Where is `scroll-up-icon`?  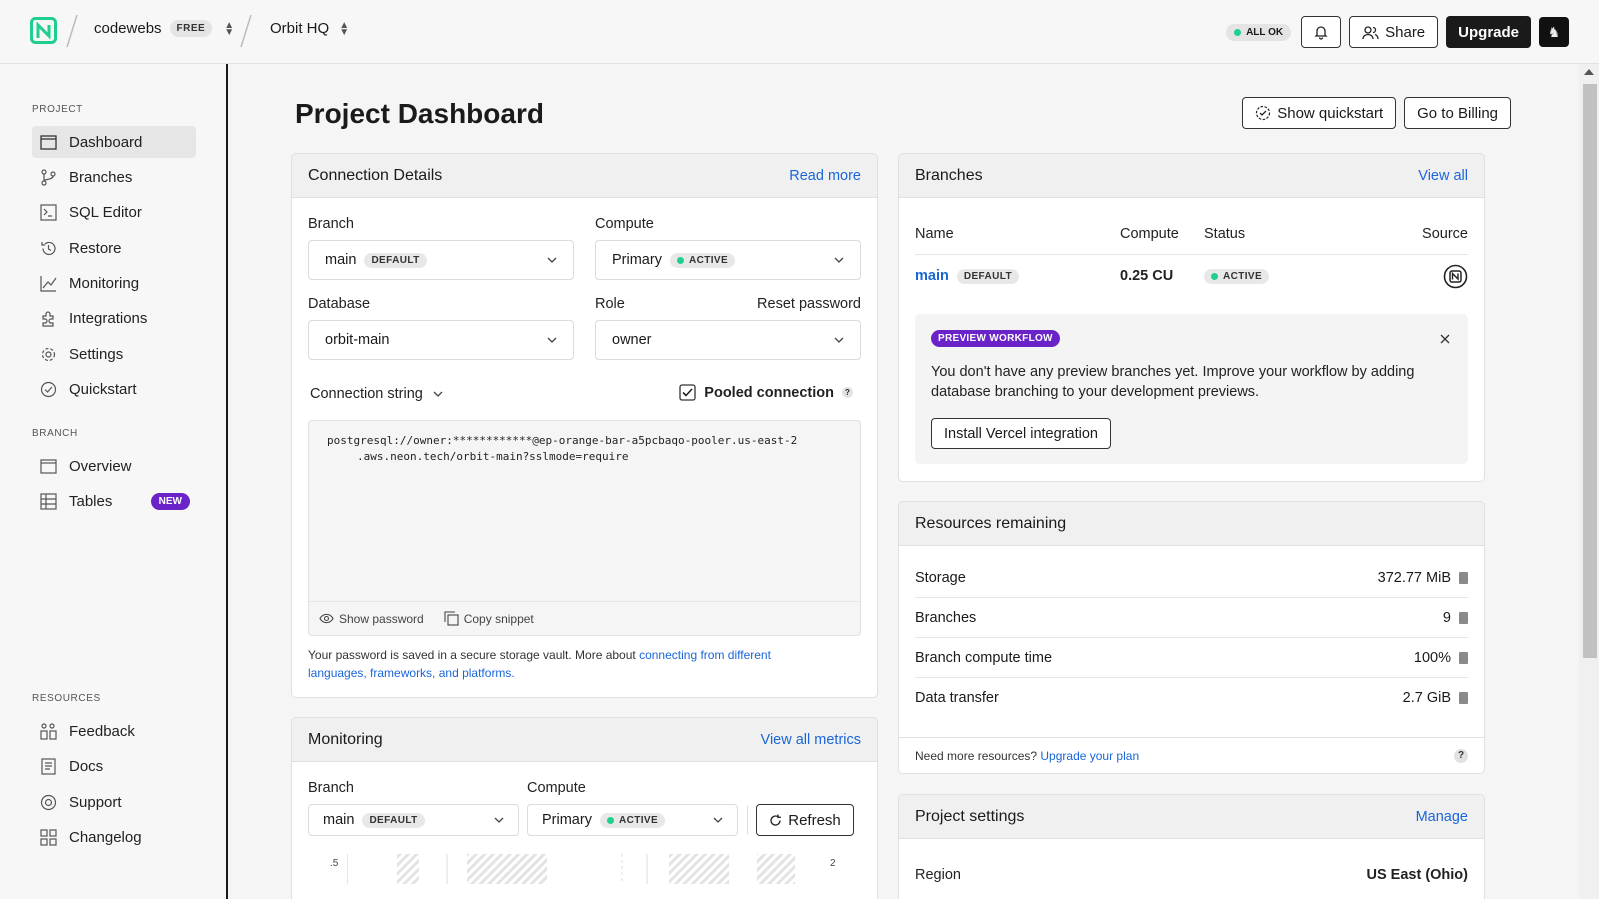 scroll-up-icon is located at coordinates (1589, 72).